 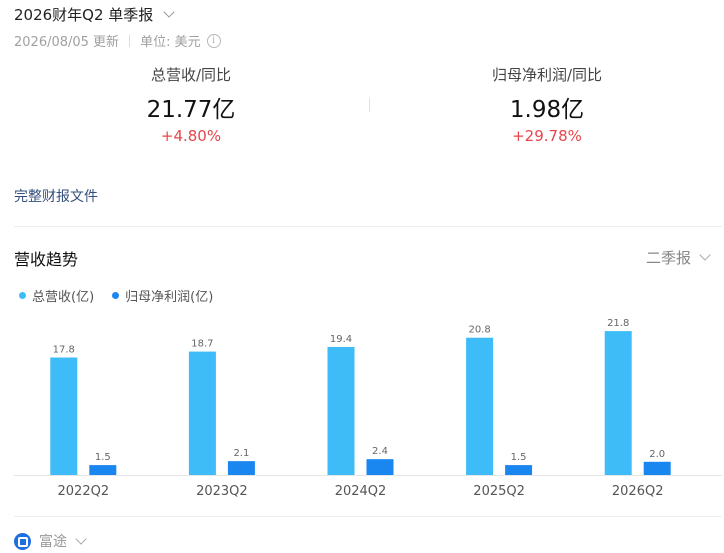 What do you see at coordinates (547, 75) in the screenshot?
I see `profit-label: 归母净利润/同比` at bounding box center [547, 75].